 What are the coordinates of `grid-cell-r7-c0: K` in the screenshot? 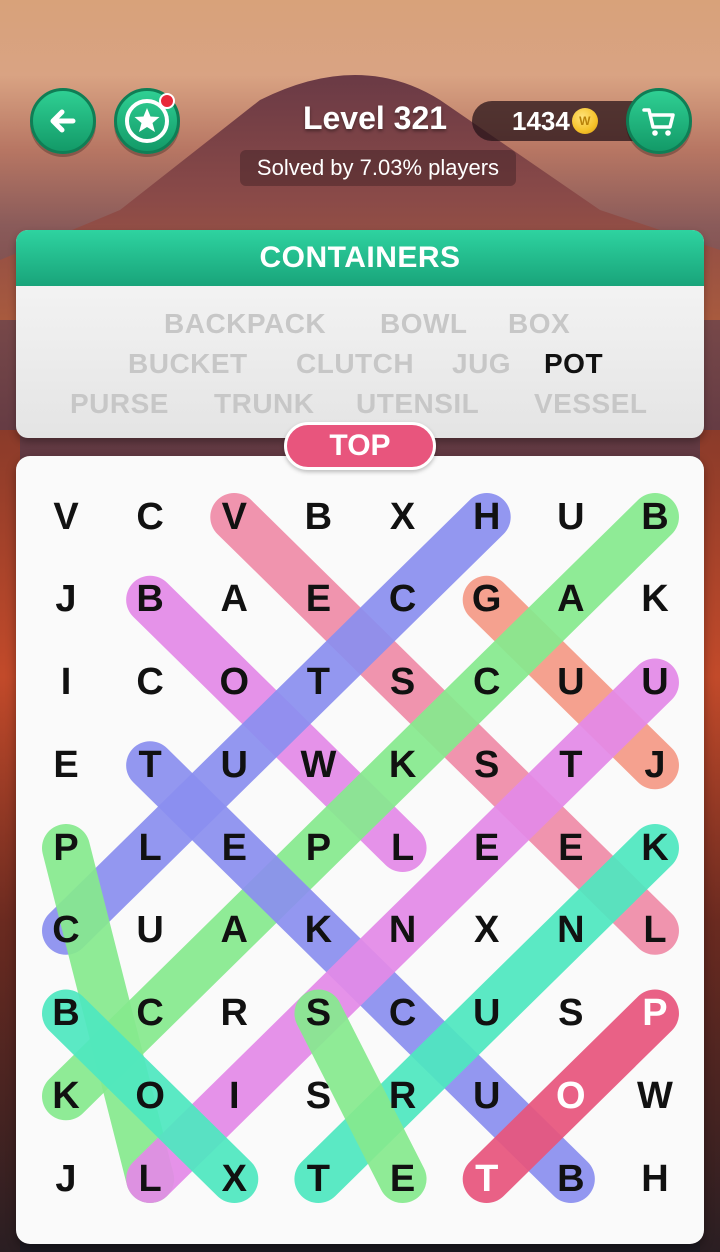 It's located at (66, 1096).